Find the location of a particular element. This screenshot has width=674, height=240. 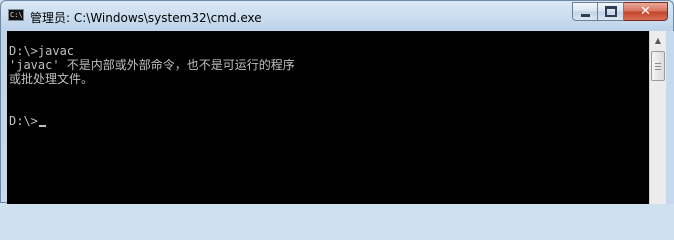

maximize-icon is located at coordinates (610, 11).